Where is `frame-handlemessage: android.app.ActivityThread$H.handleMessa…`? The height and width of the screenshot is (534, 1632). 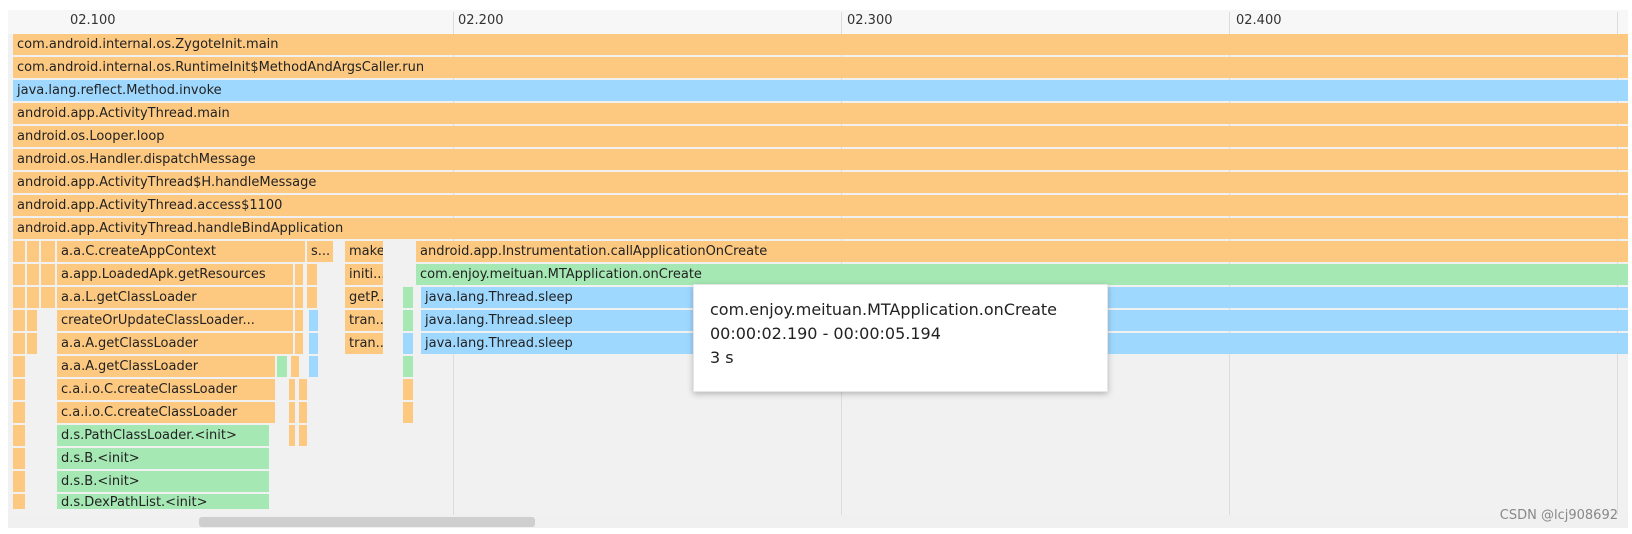
frame-handlemessage: android.app.ActivityThread$H.handleMessa… is located at coordinates (820, 182).